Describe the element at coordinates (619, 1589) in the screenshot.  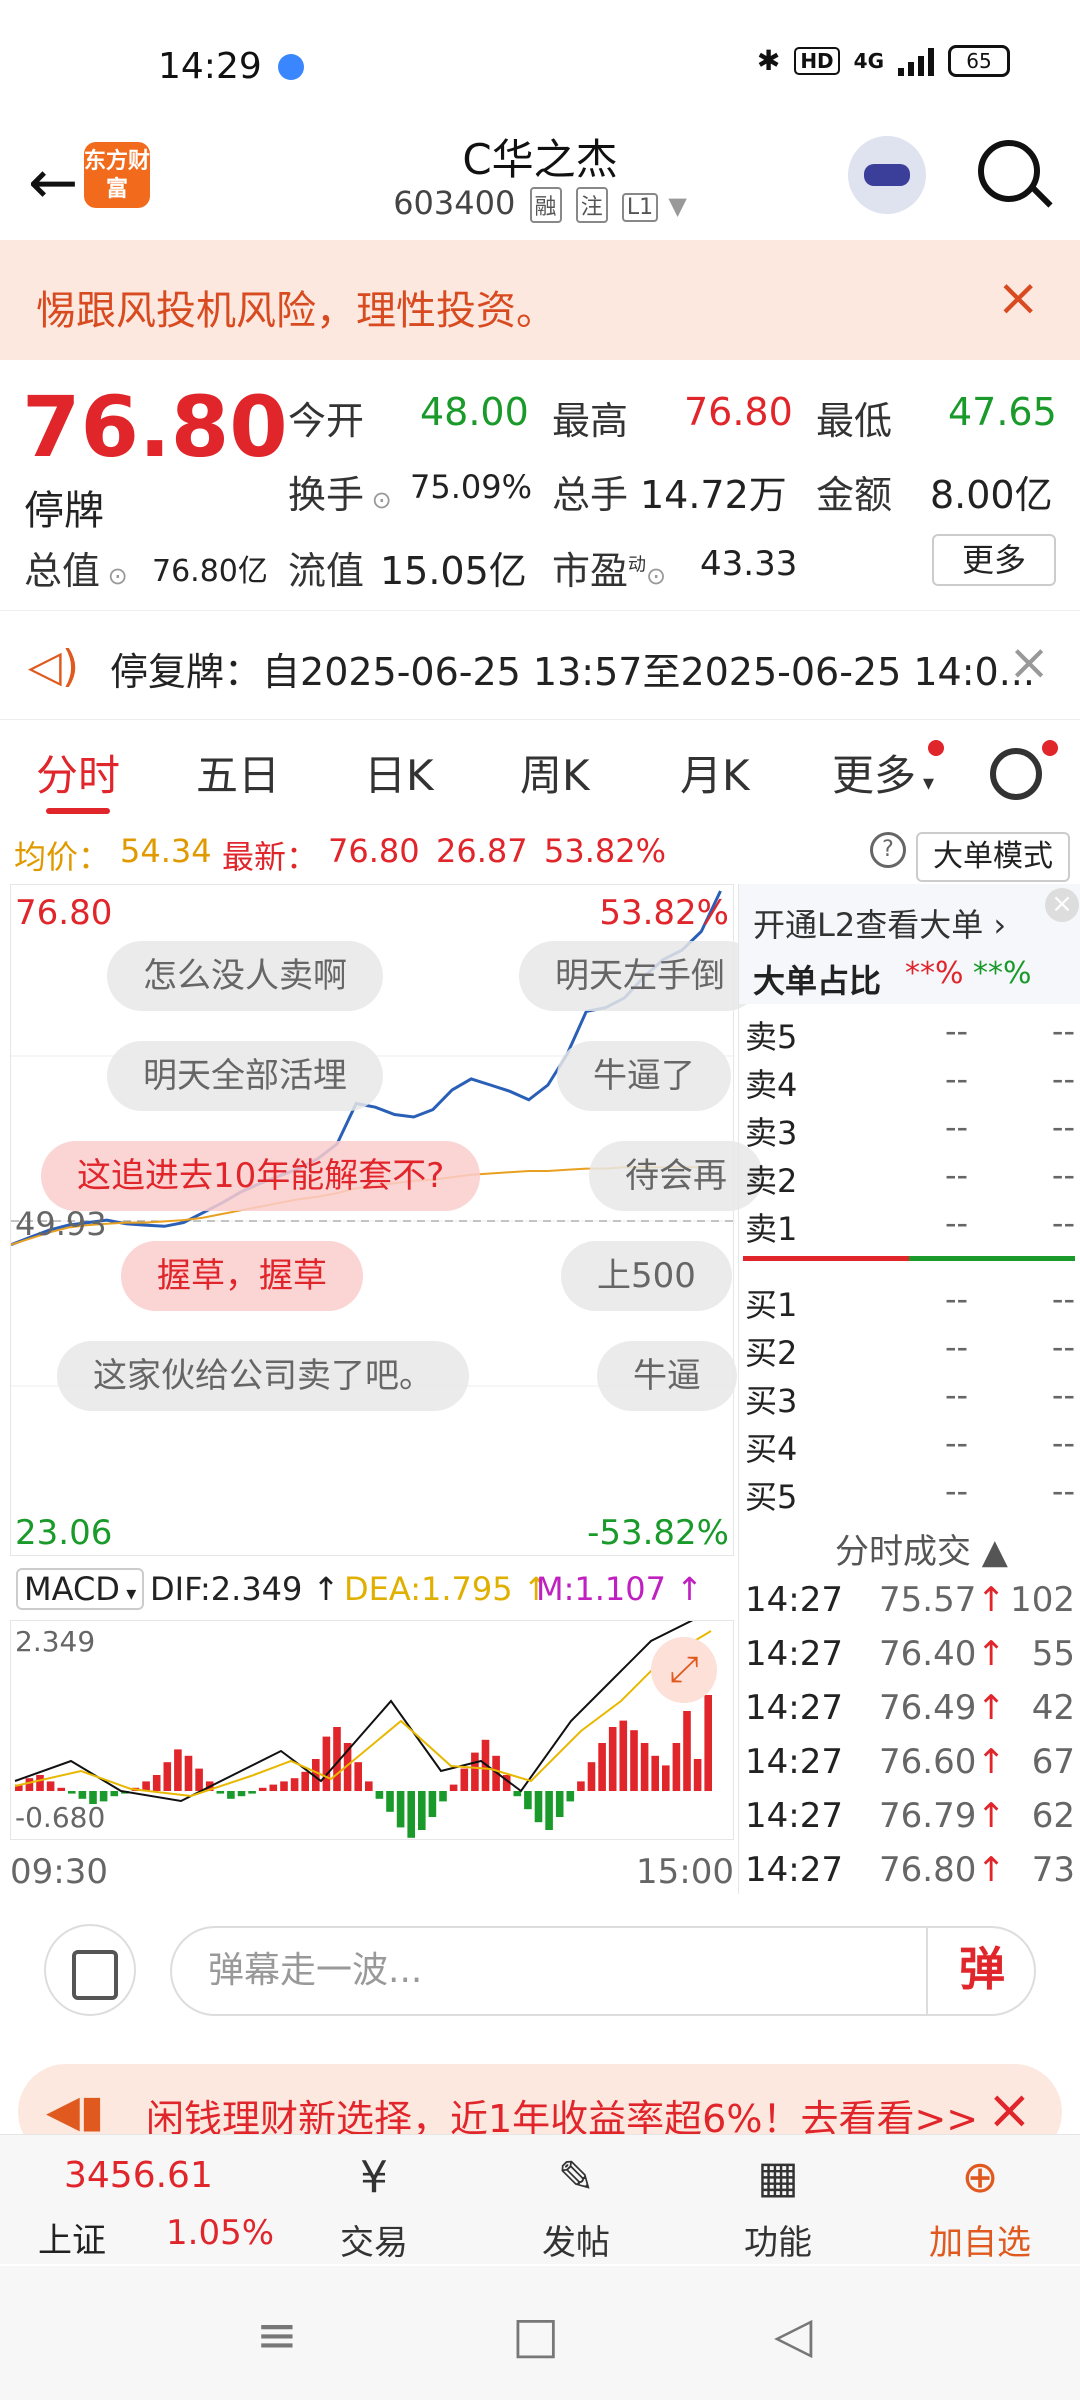
I see `macd-m: M:1.107 ↑` at that location.